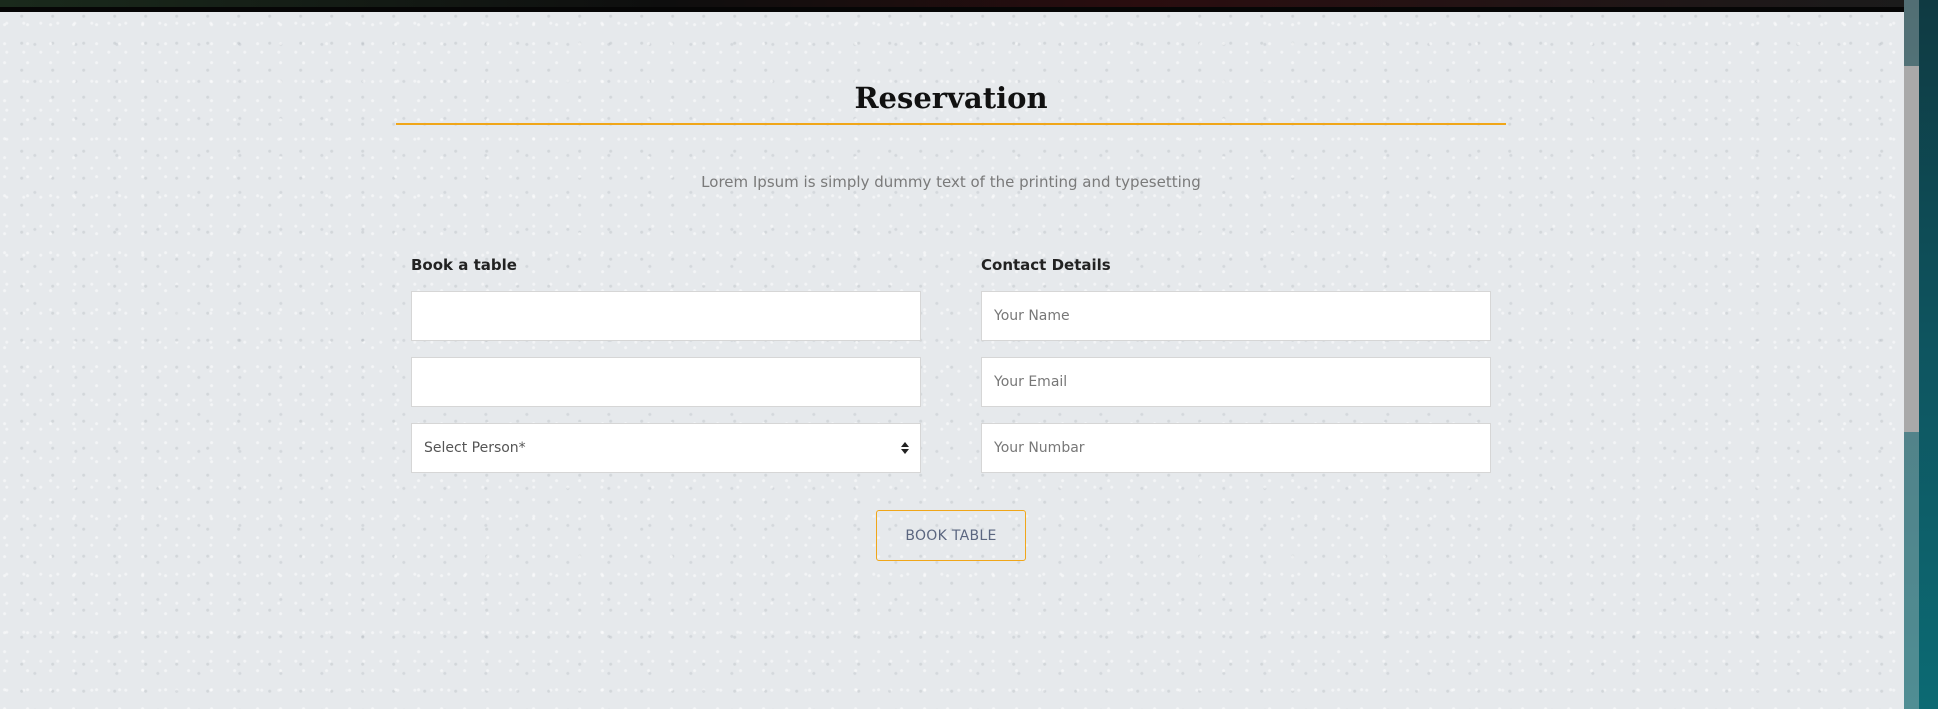  What do you see at coordinates (475, 448) in the screenshot?
I see `select-person-value: Select Person*` at bounding box center [475, 448].